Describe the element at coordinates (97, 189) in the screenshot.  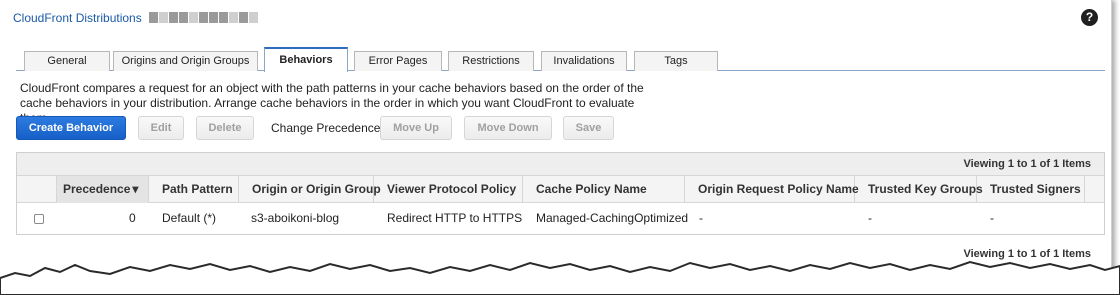
I see `column-header-label: Precedence` at that location.